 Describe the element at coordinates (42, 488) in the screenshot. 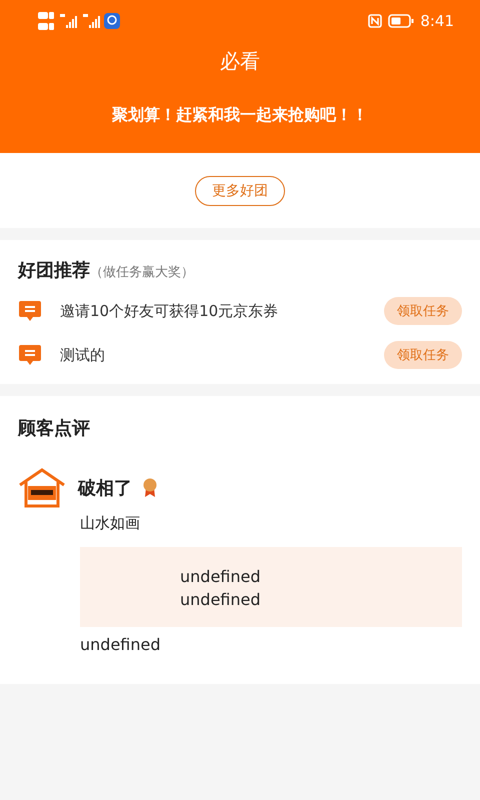

I see `house-logo-icon` at that location.